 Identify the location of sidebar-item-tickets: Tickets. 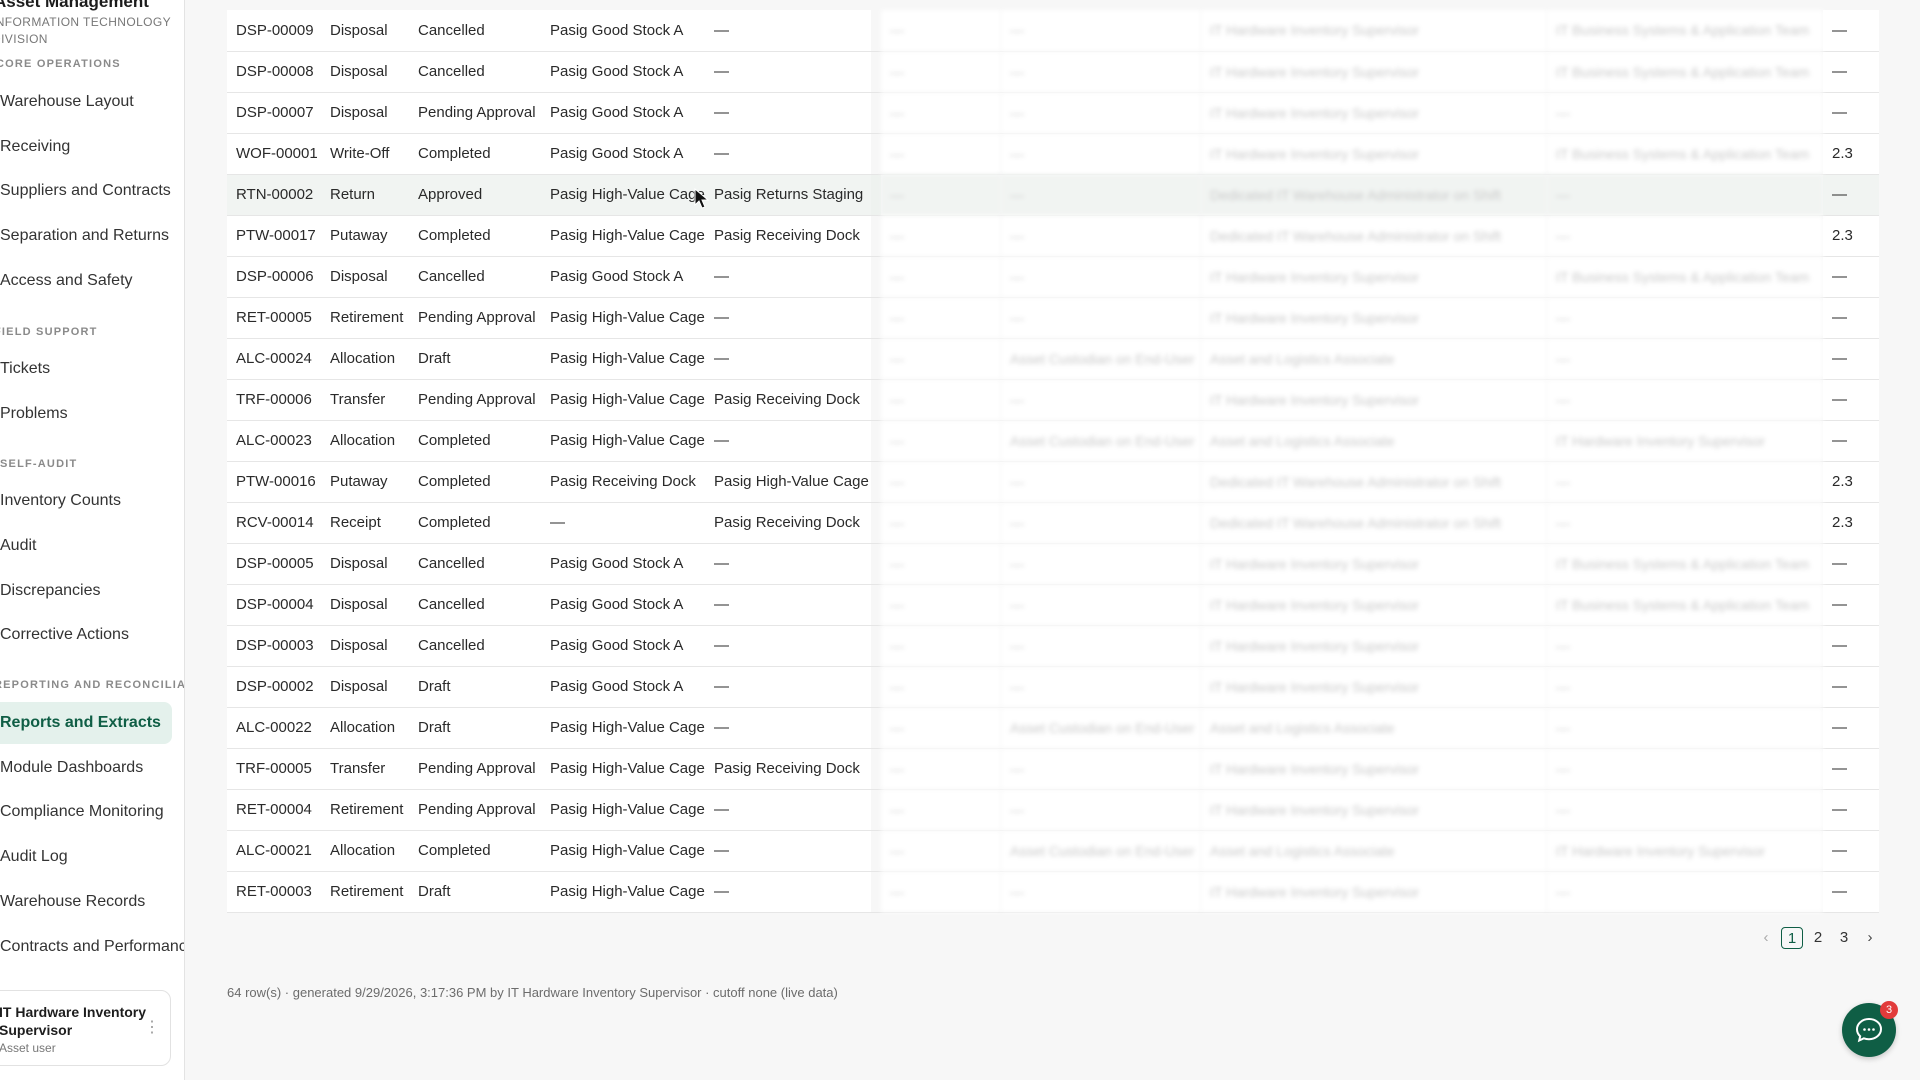
(86, 369).